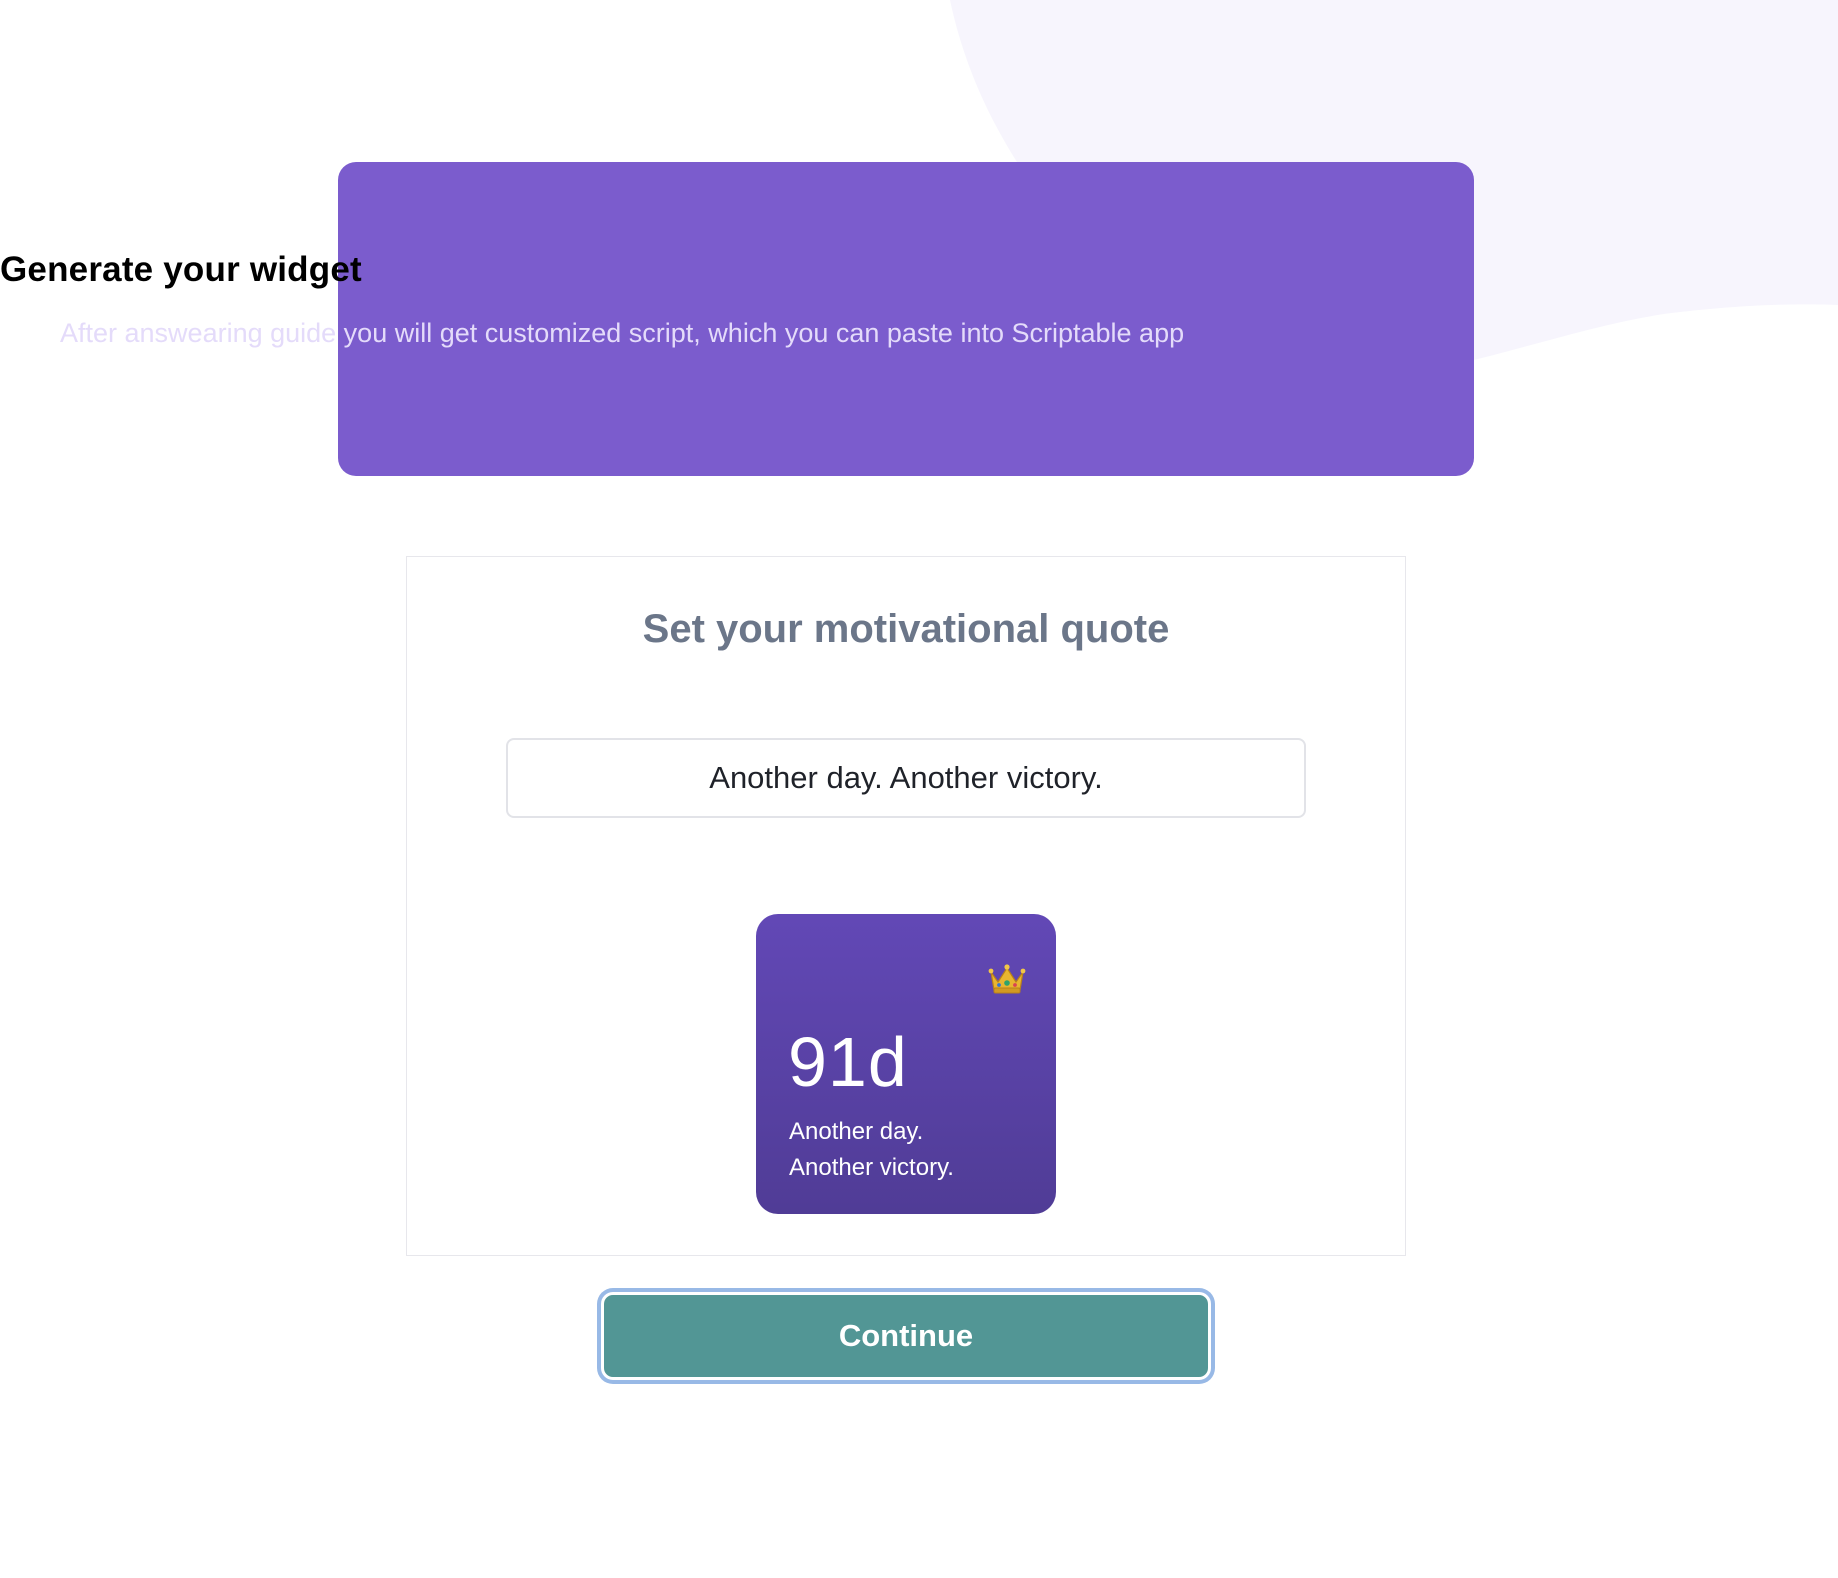 Image resolution: width=1838 pixels, height=1578 pixels. I want to click on widget-days-count: 91d, so click(848, 1062).